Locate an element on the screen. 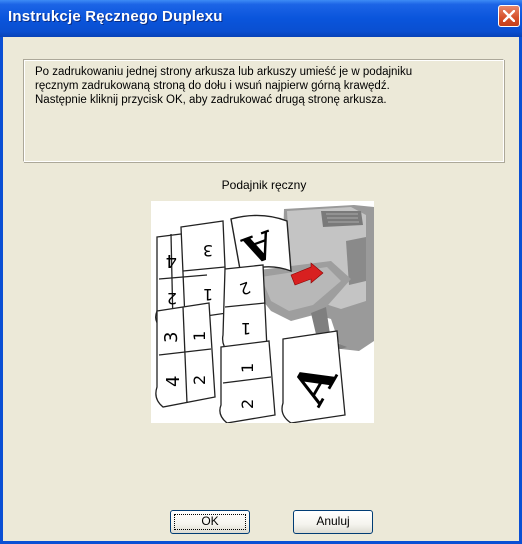  cancel-button-label: Anuluj is located at coordinates (333, 521).